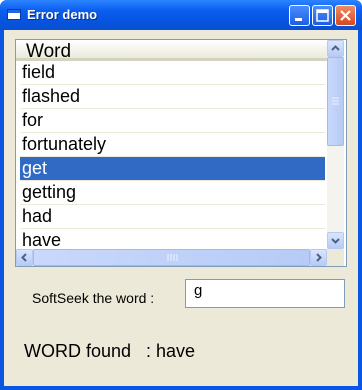 The image size is (362, 390). Describe the element at coordinates (39, 72) in the screenshot. I see `list-item-label: field` at that location.